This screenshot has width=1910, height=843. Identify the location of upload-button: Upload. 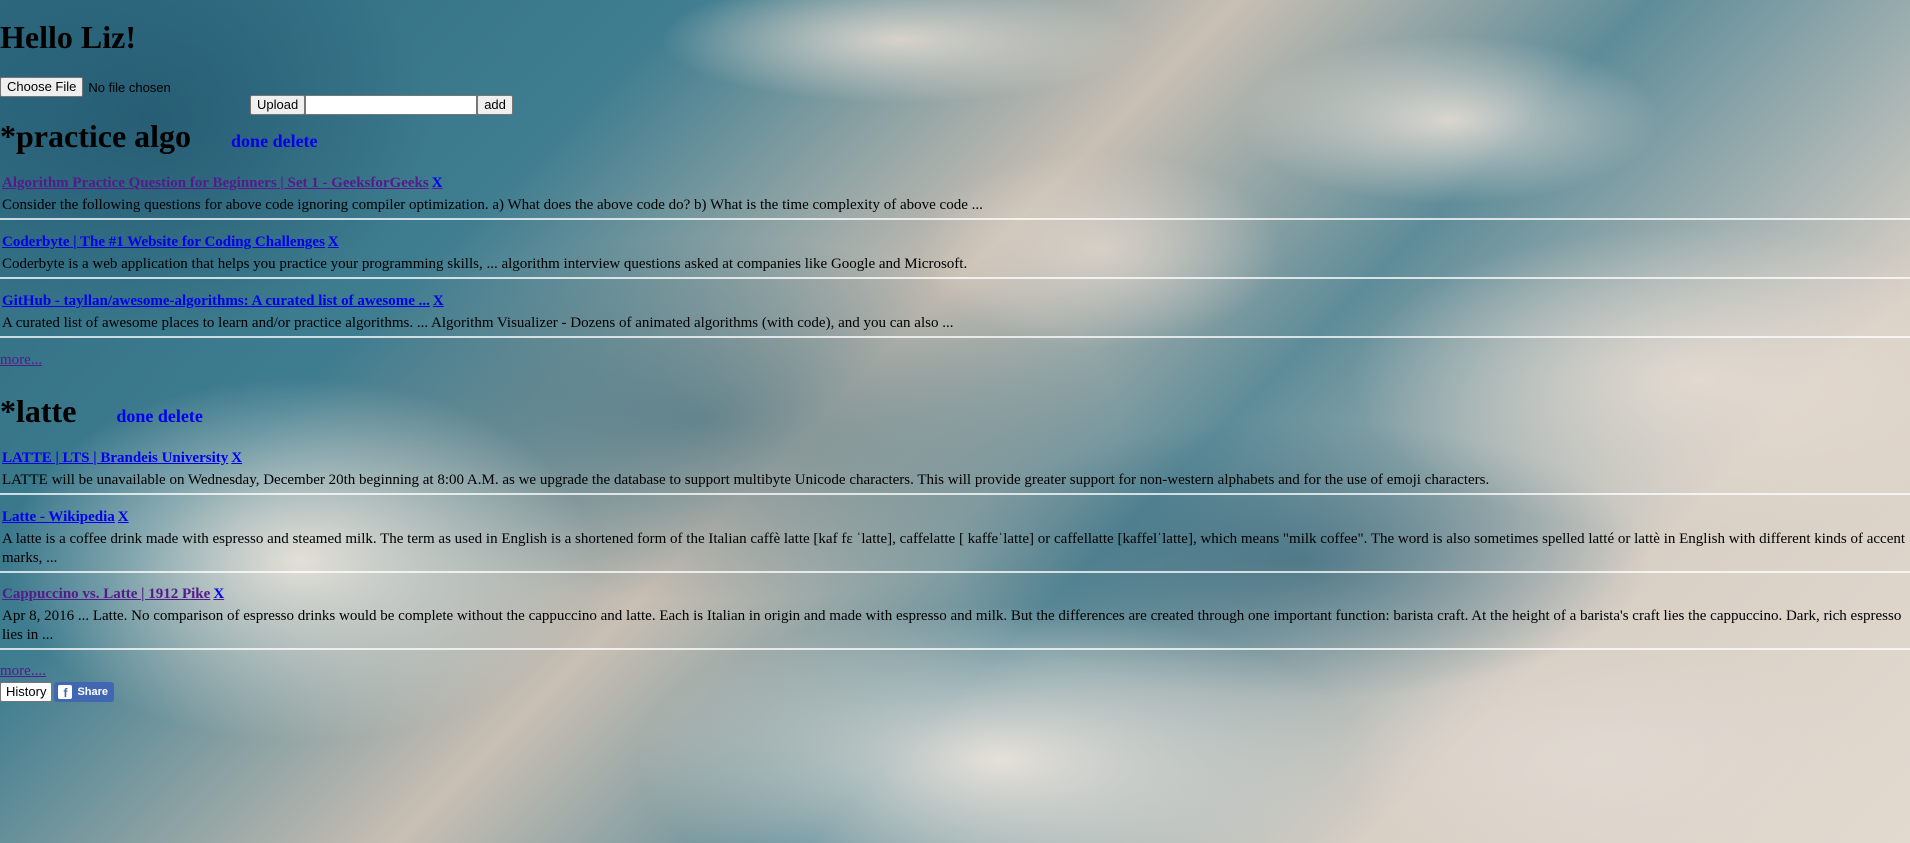
(278, 105).